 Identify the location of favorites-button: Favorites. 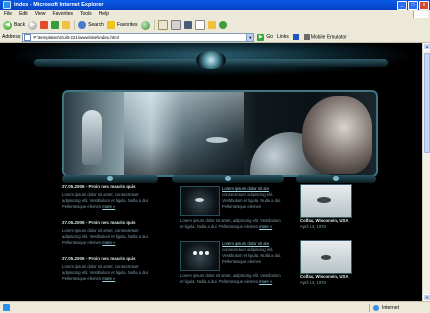
(122, 25).